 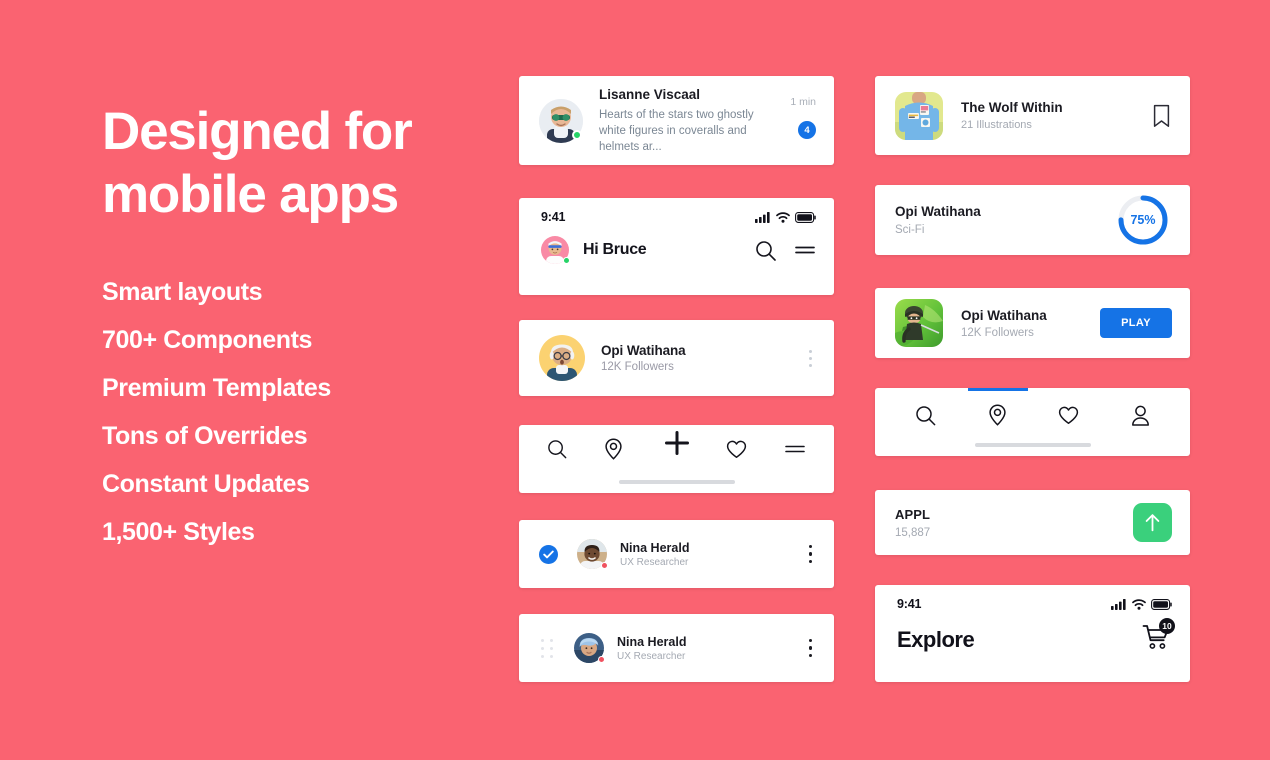 I want to click on avatar-illustration, so click(x=562, y=358).